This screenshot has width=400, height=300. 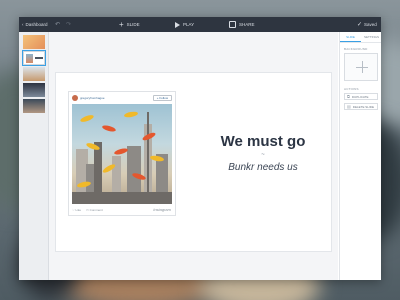 What do you see at coordinates (122, 98) in the screenshot?
I see `post-header: gregoryfromhague + Follow` at bounding box center [122, 98].